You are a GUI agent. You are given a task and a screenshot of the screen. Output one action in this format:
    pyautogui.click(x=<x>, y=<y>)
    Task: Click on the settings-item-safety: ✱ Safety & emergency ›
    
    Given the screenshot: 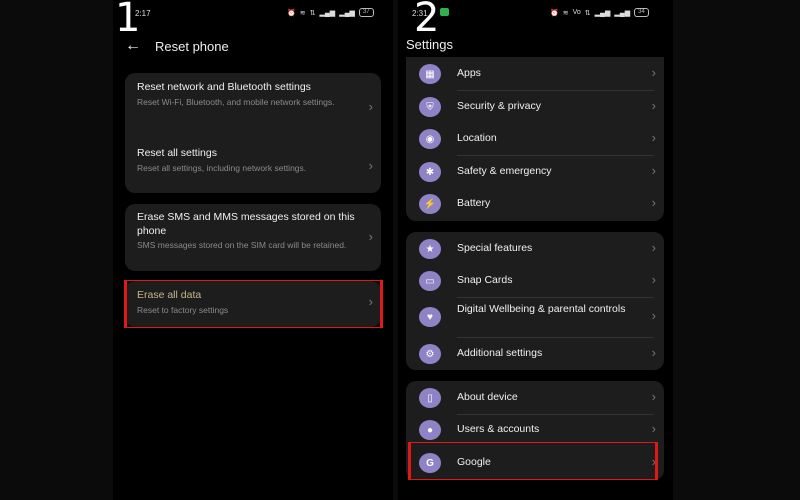 What is the action you would take?
    pyautogui.click(x=535, y=172)
    